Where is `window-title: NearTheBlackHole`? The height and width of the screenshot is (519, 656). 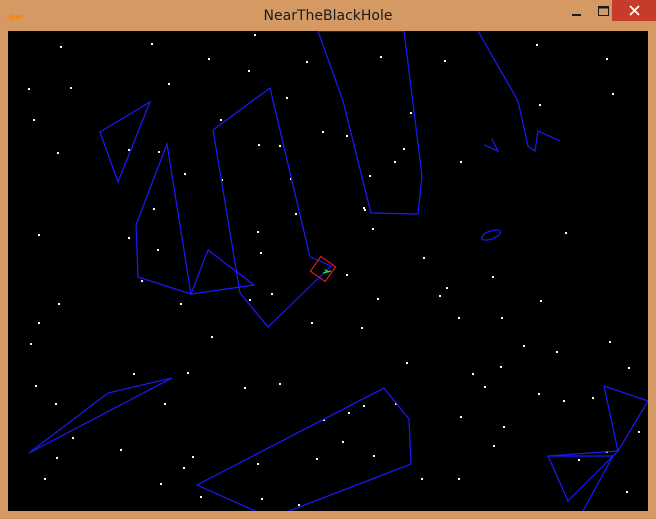
window-title: NearTheBlackHole is located at coordinates (328, 16).